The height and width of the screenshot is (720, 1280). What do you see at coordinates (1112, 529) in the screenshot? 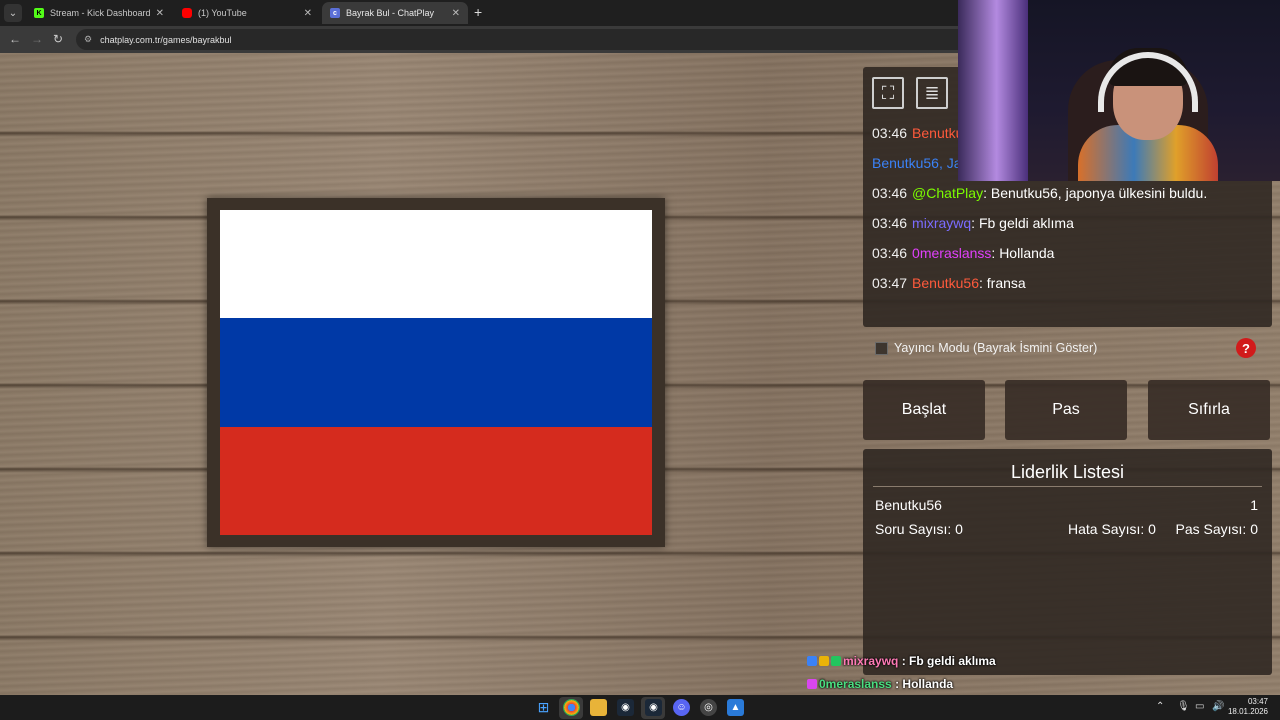
I see `error-count: Hata Sayısı: 0` at bounding box center [1112, 529].